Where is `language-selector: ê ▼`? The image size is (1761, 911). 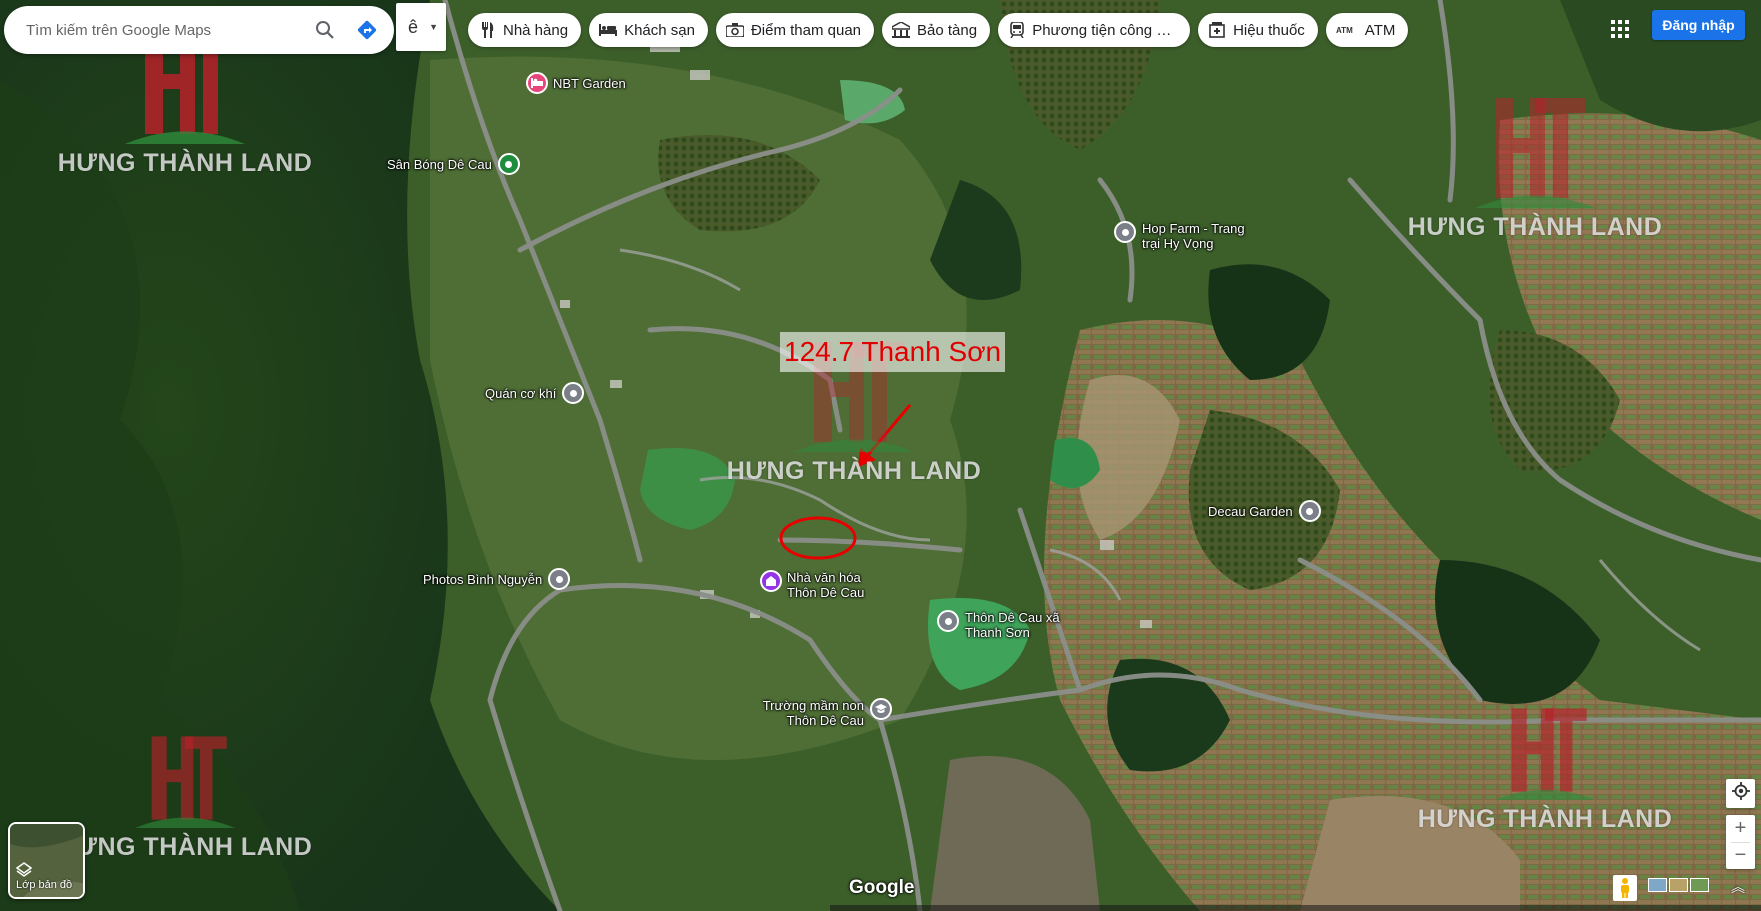
language-selector: ê ▼ is located at coordinates (421, 27).